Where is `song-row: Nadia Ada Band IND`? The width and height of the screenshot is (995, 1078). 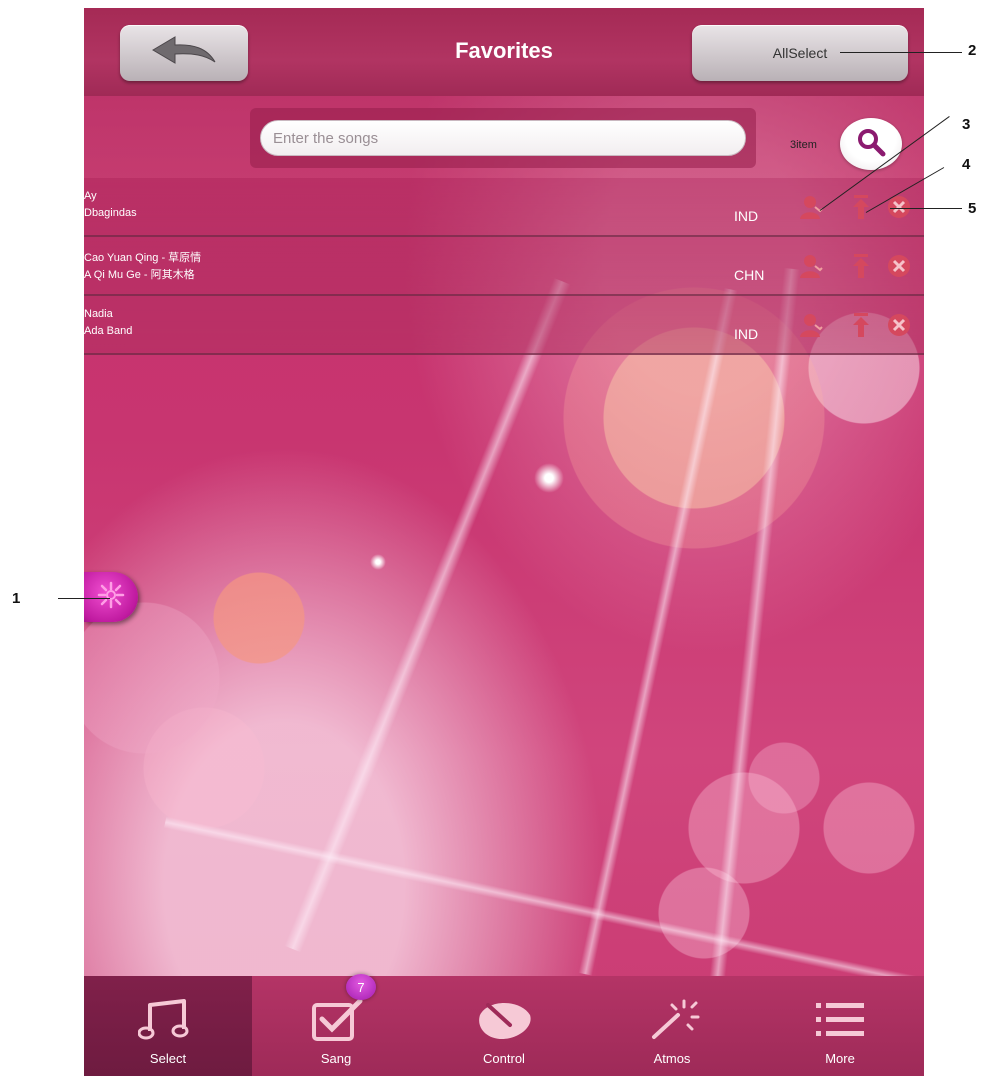
song-row: Nadia Ada Band IND is located at coordinates (504, 325).